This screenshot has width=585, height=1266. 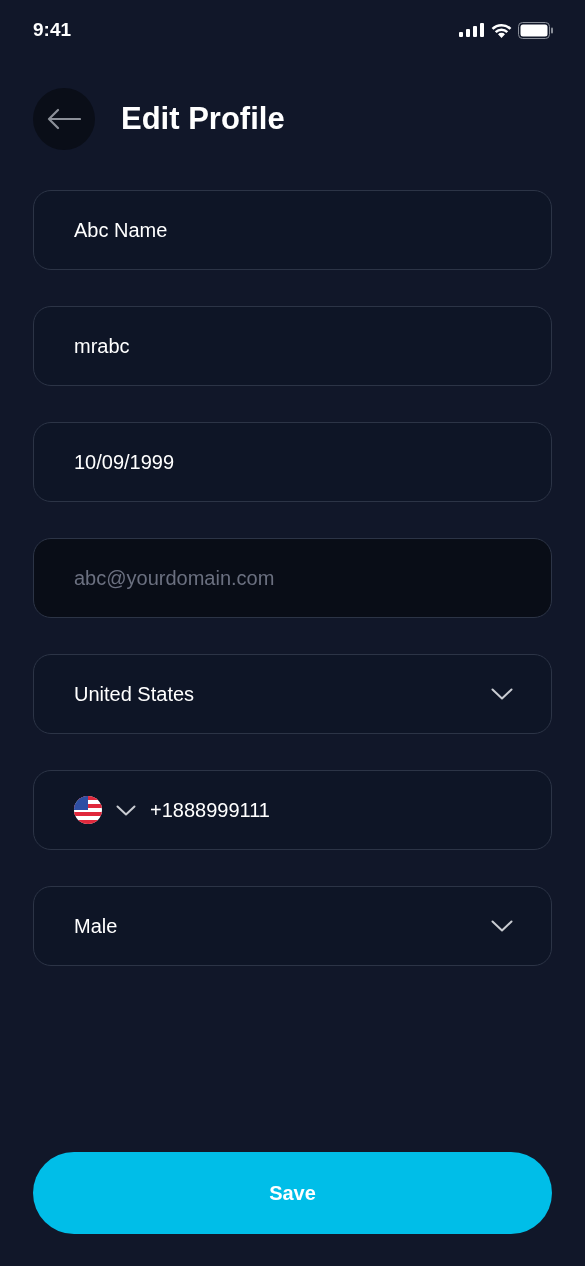 What do you see at coordinates (292, 810) in the screenshot?
I see `phone-field: +1888999111` at bounding box center [292, 810].